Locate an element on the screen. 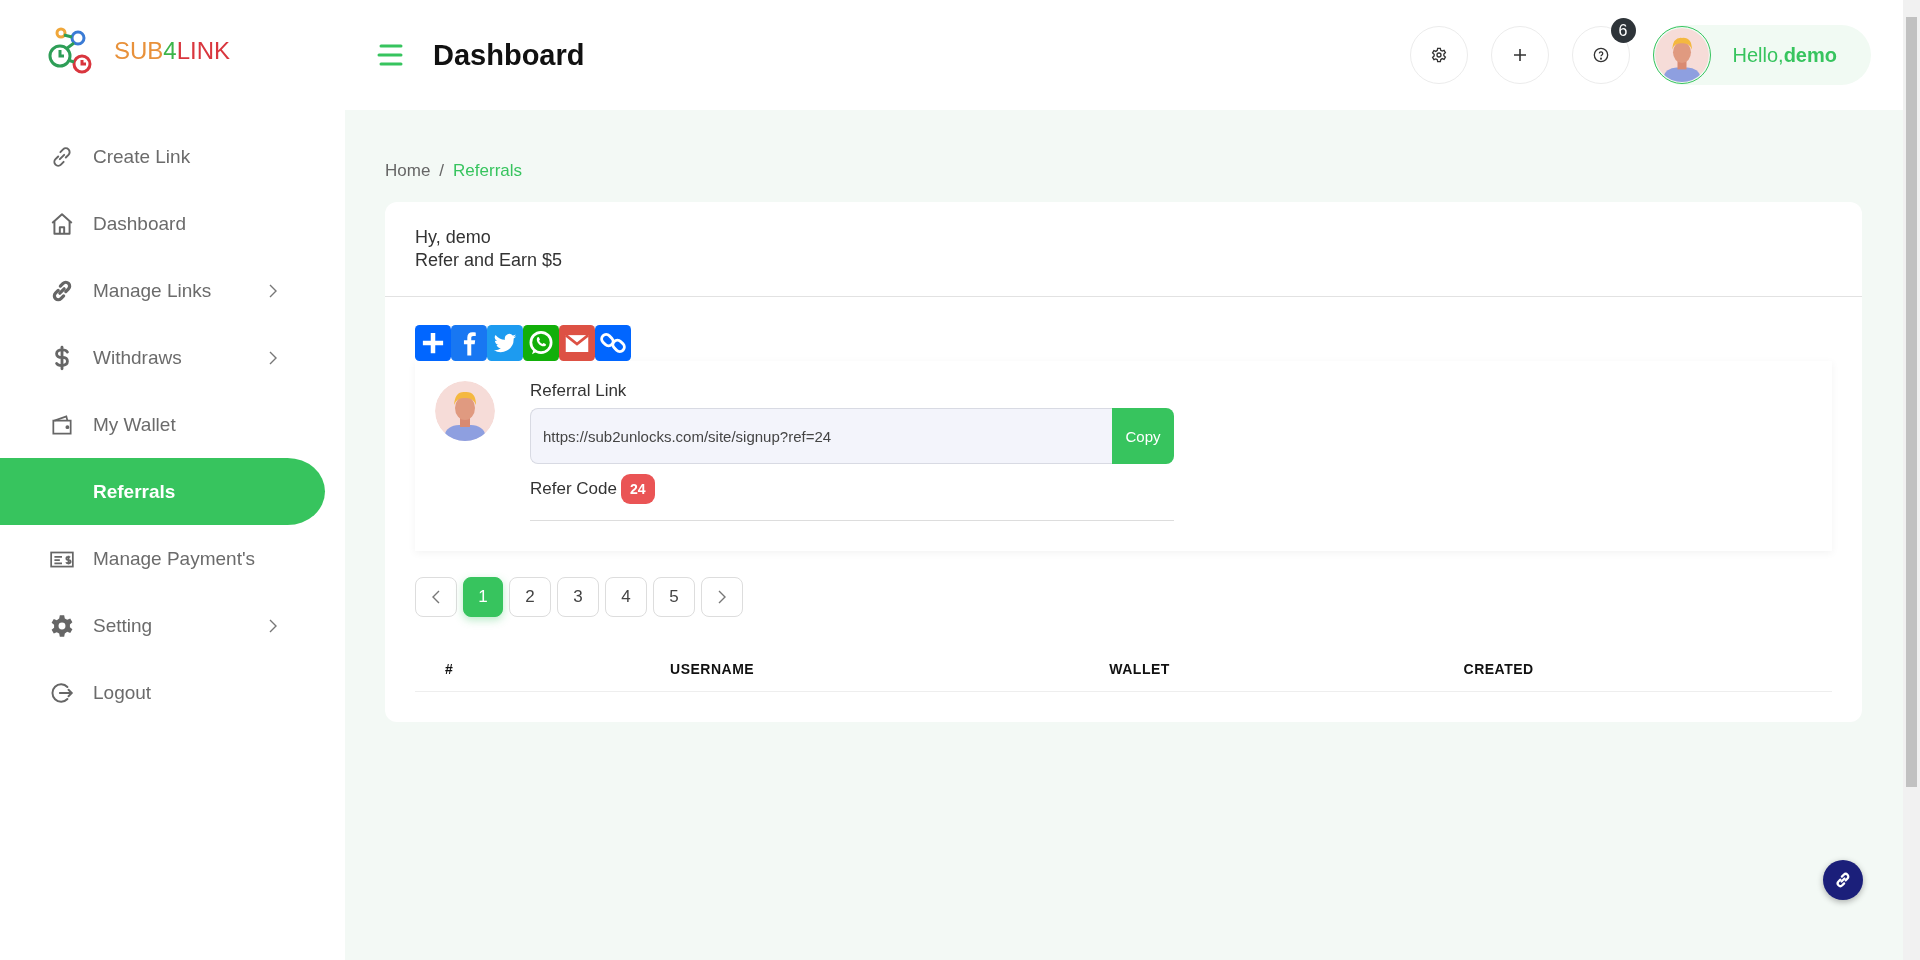  link-icon is located at coordinates (1843, 880).